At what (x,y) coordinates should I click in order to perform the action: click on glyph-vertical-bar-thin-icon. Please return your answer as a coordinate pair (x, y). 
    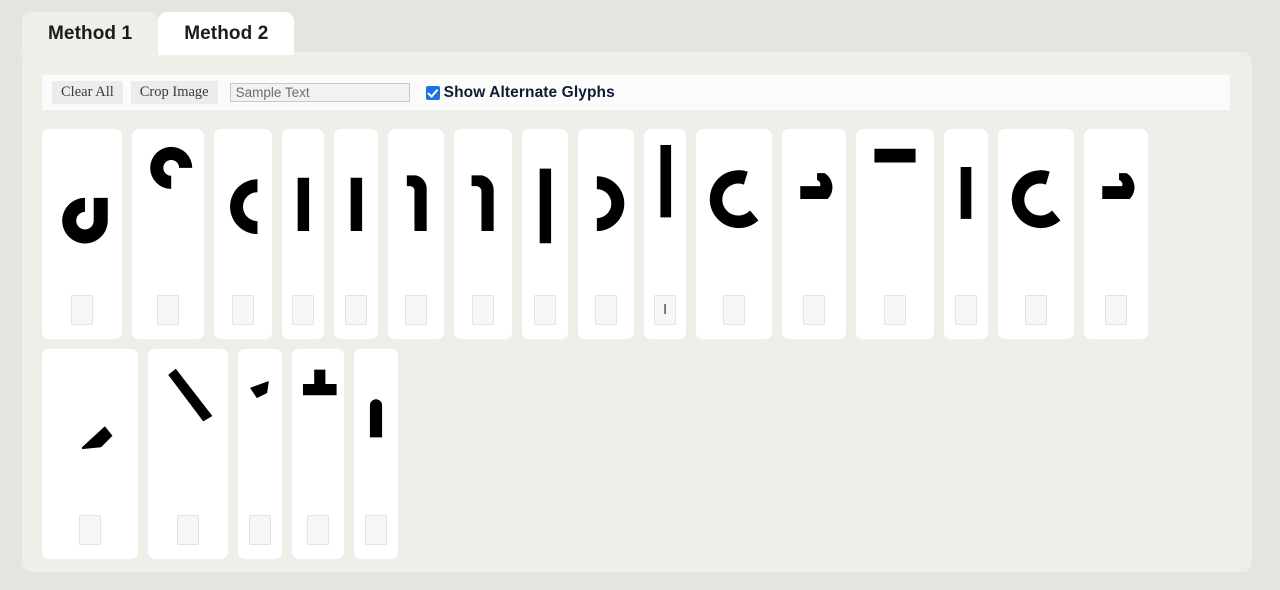
    Looking at the image, I should click on (665, 212).